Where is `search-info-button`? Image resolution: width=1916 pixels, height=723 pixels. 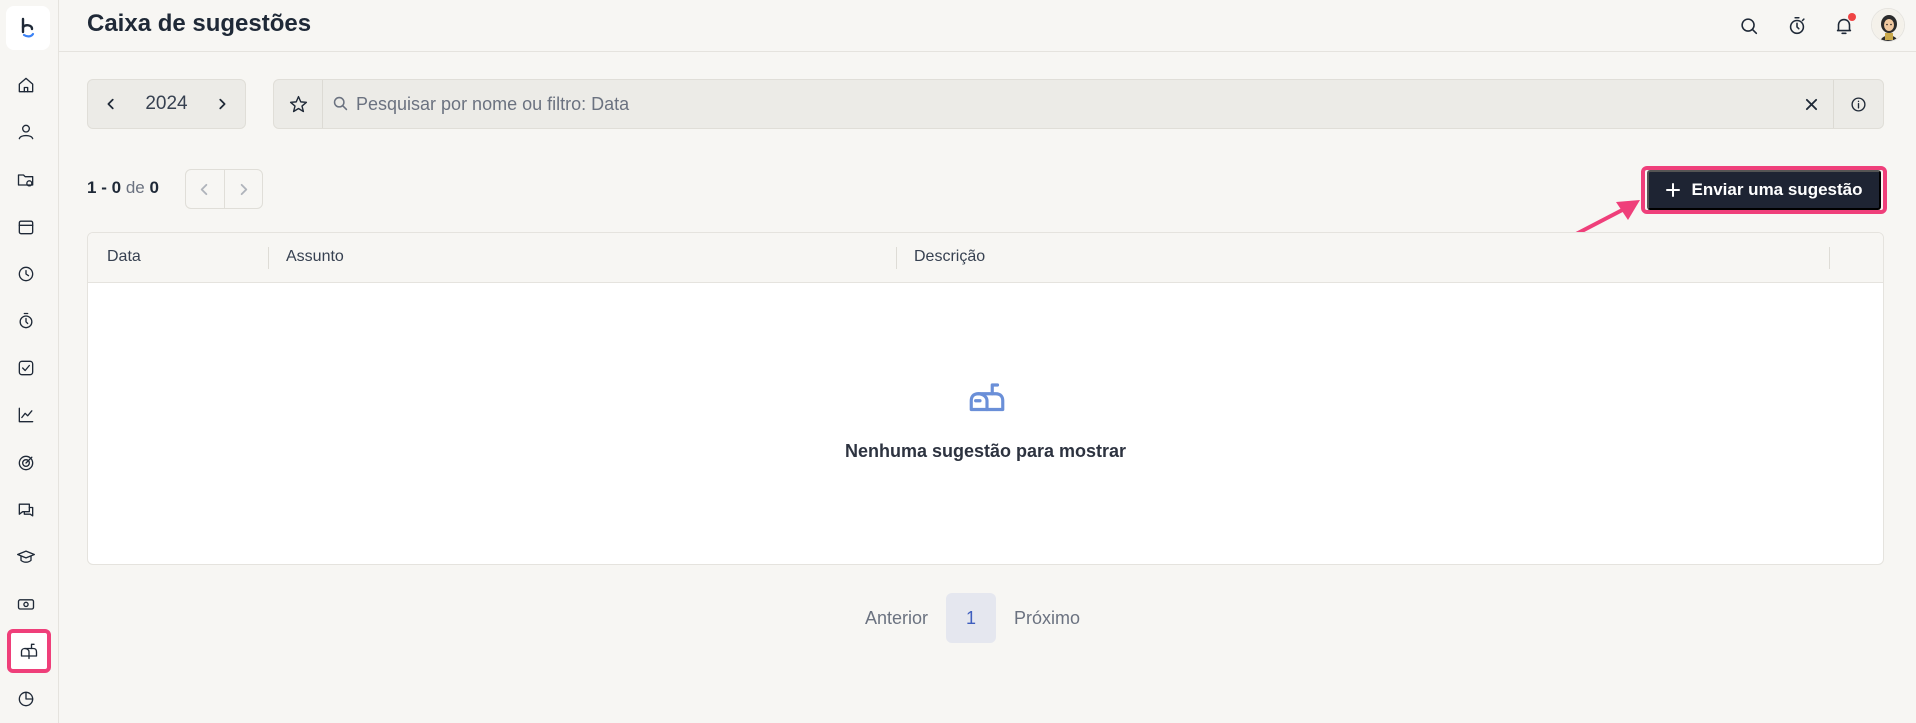
search-info-button is located at coordinates (1858, 104).